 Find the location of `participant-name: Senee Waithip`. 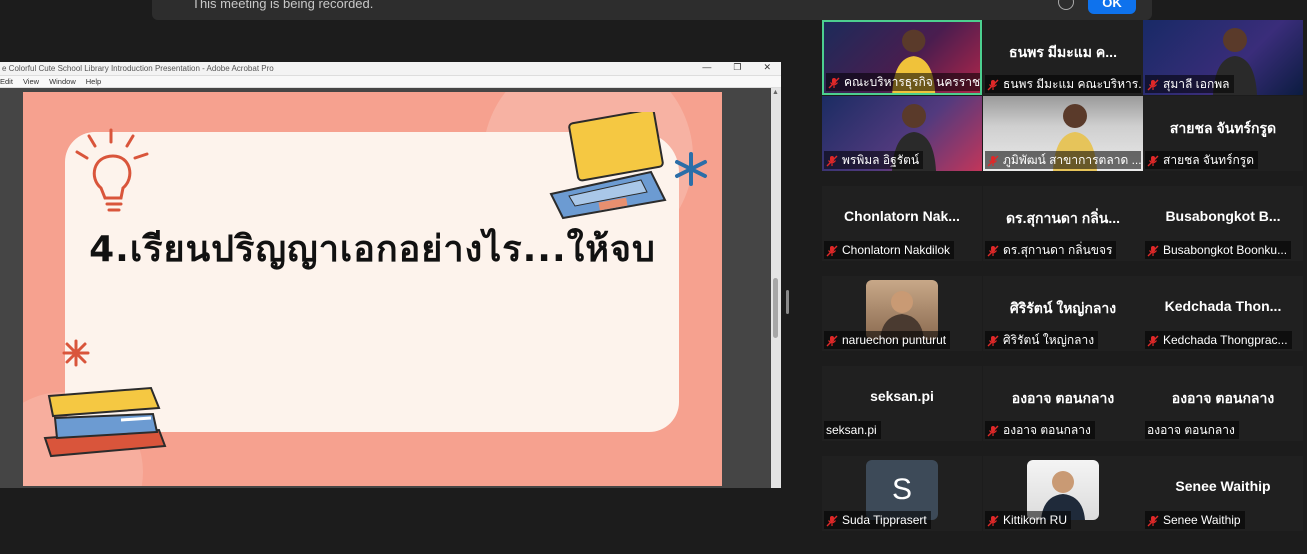

participant-name: Senee Waithip is located at coordinates (1202, 520).